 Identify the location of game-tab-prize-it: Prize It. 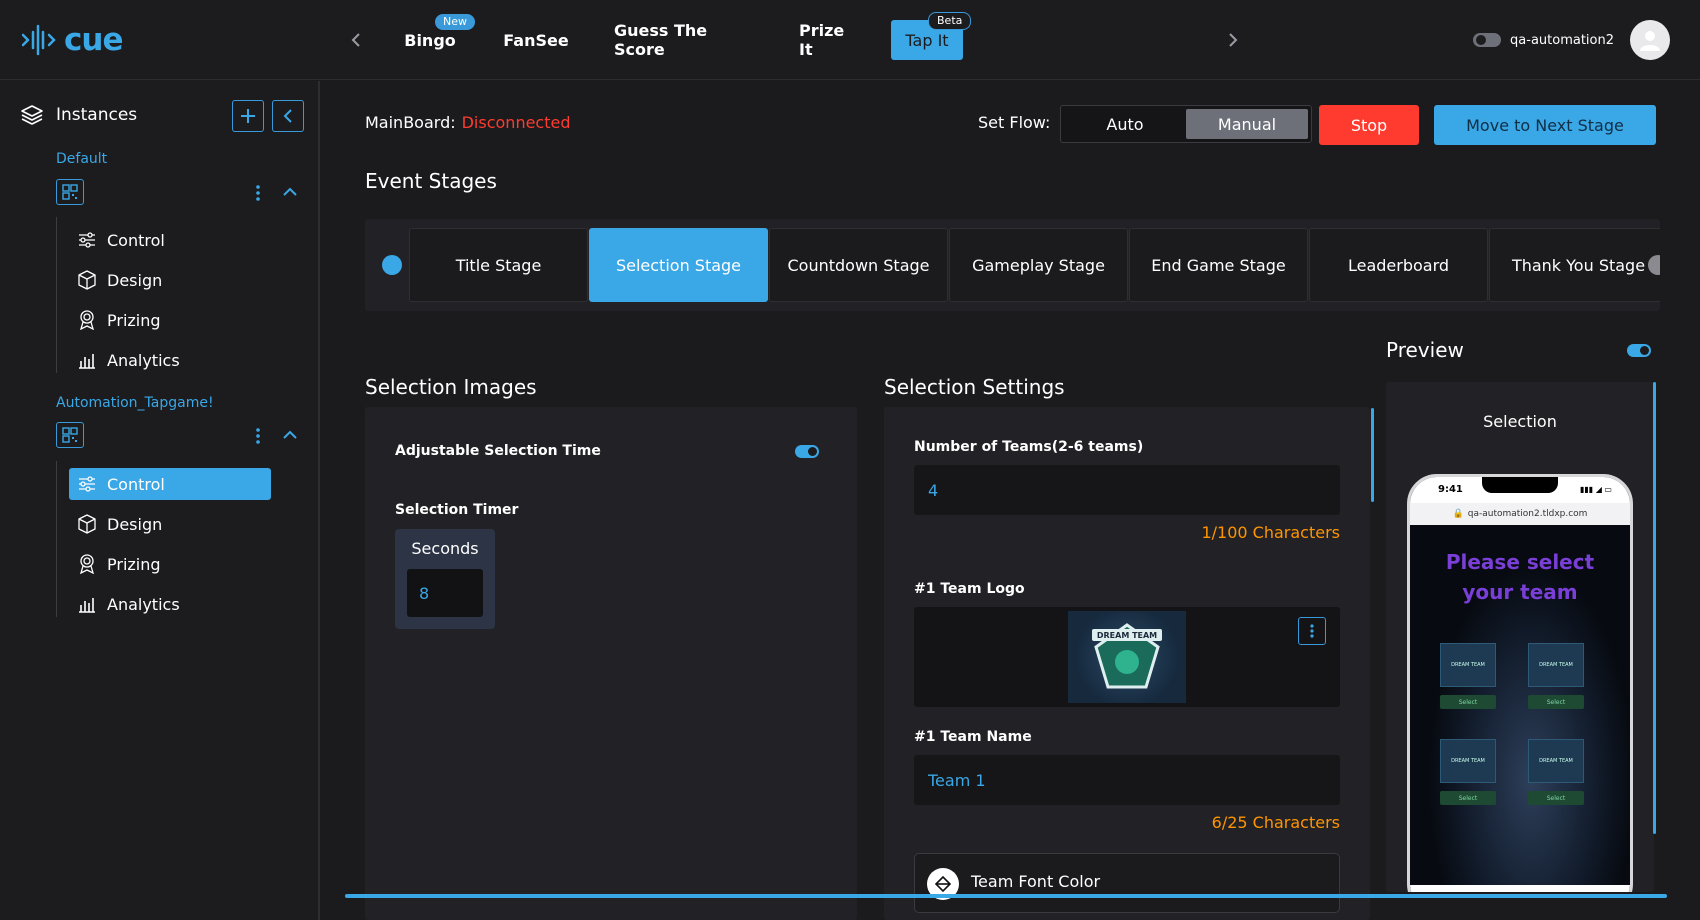
(829, 40).